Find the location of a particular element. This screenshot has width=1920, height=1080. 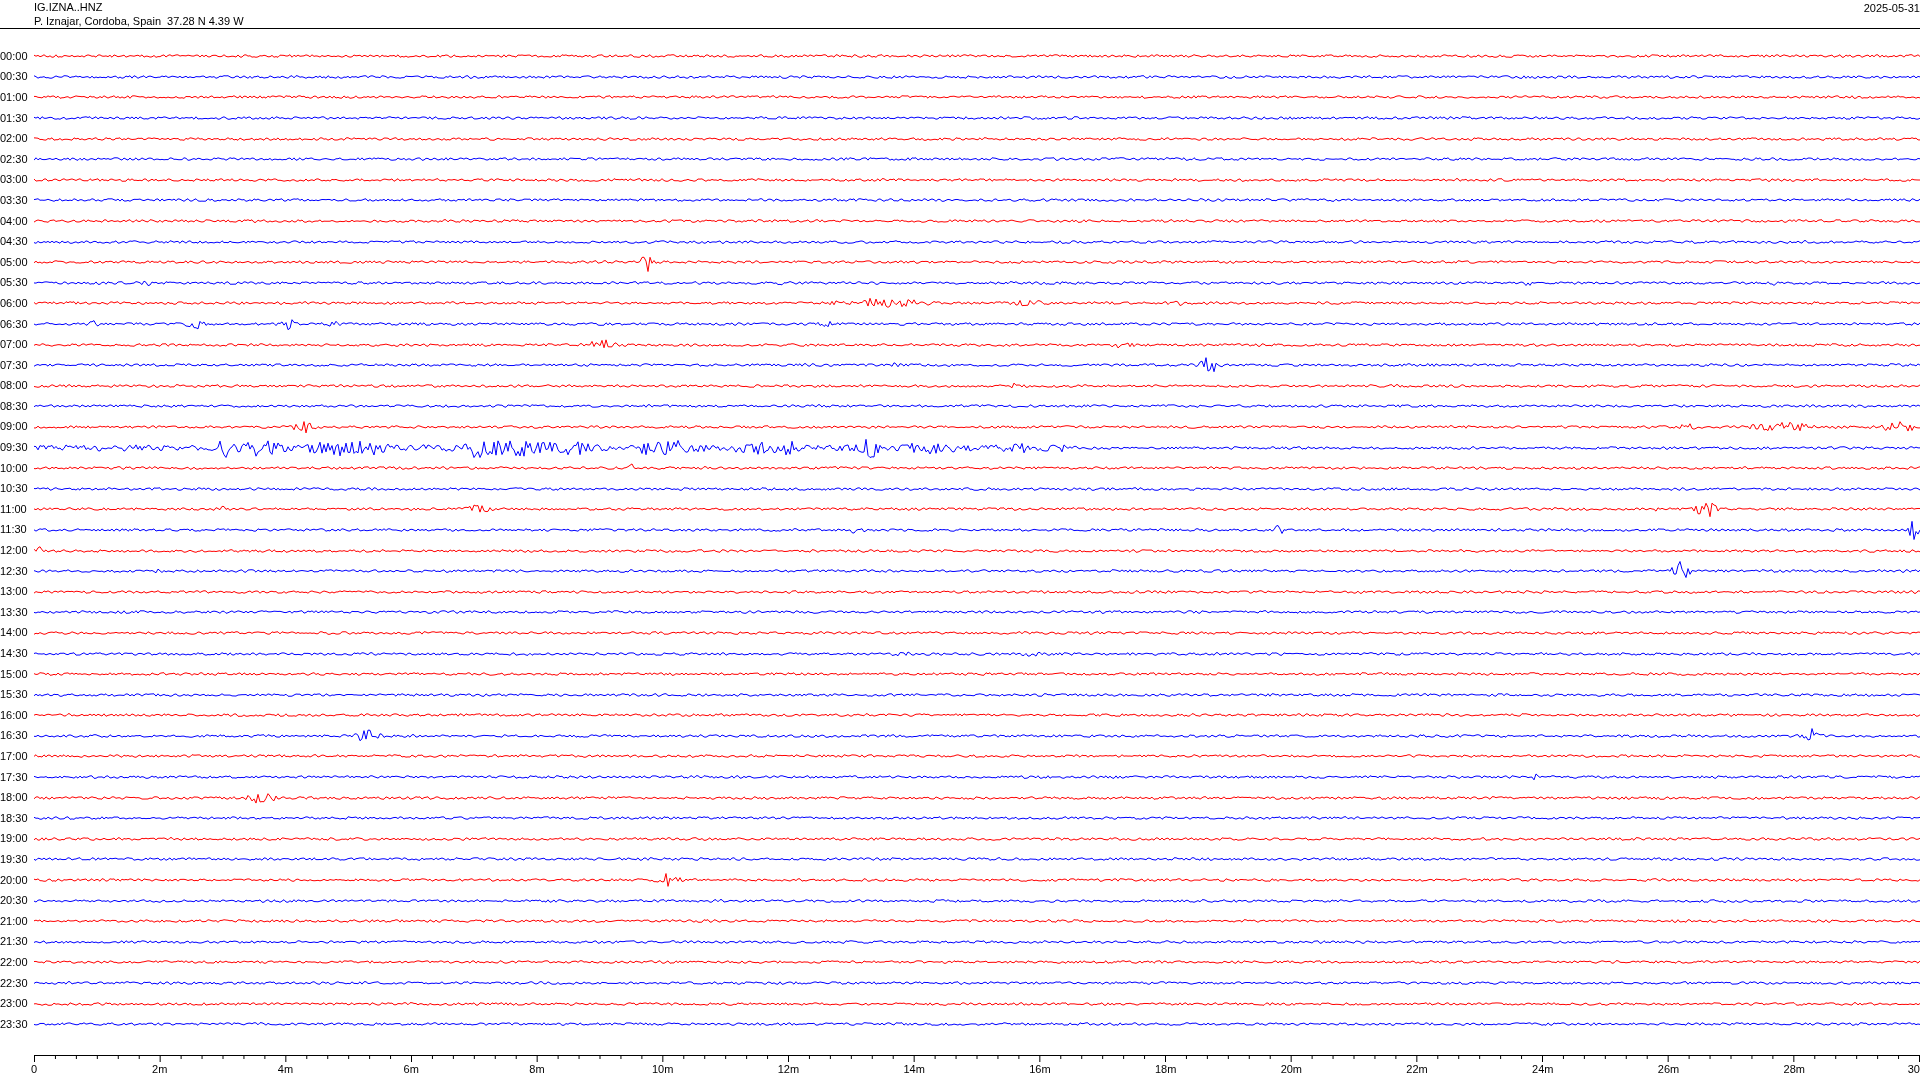

date-label: 2025-05-31 is located at coordinates (1891, 8).